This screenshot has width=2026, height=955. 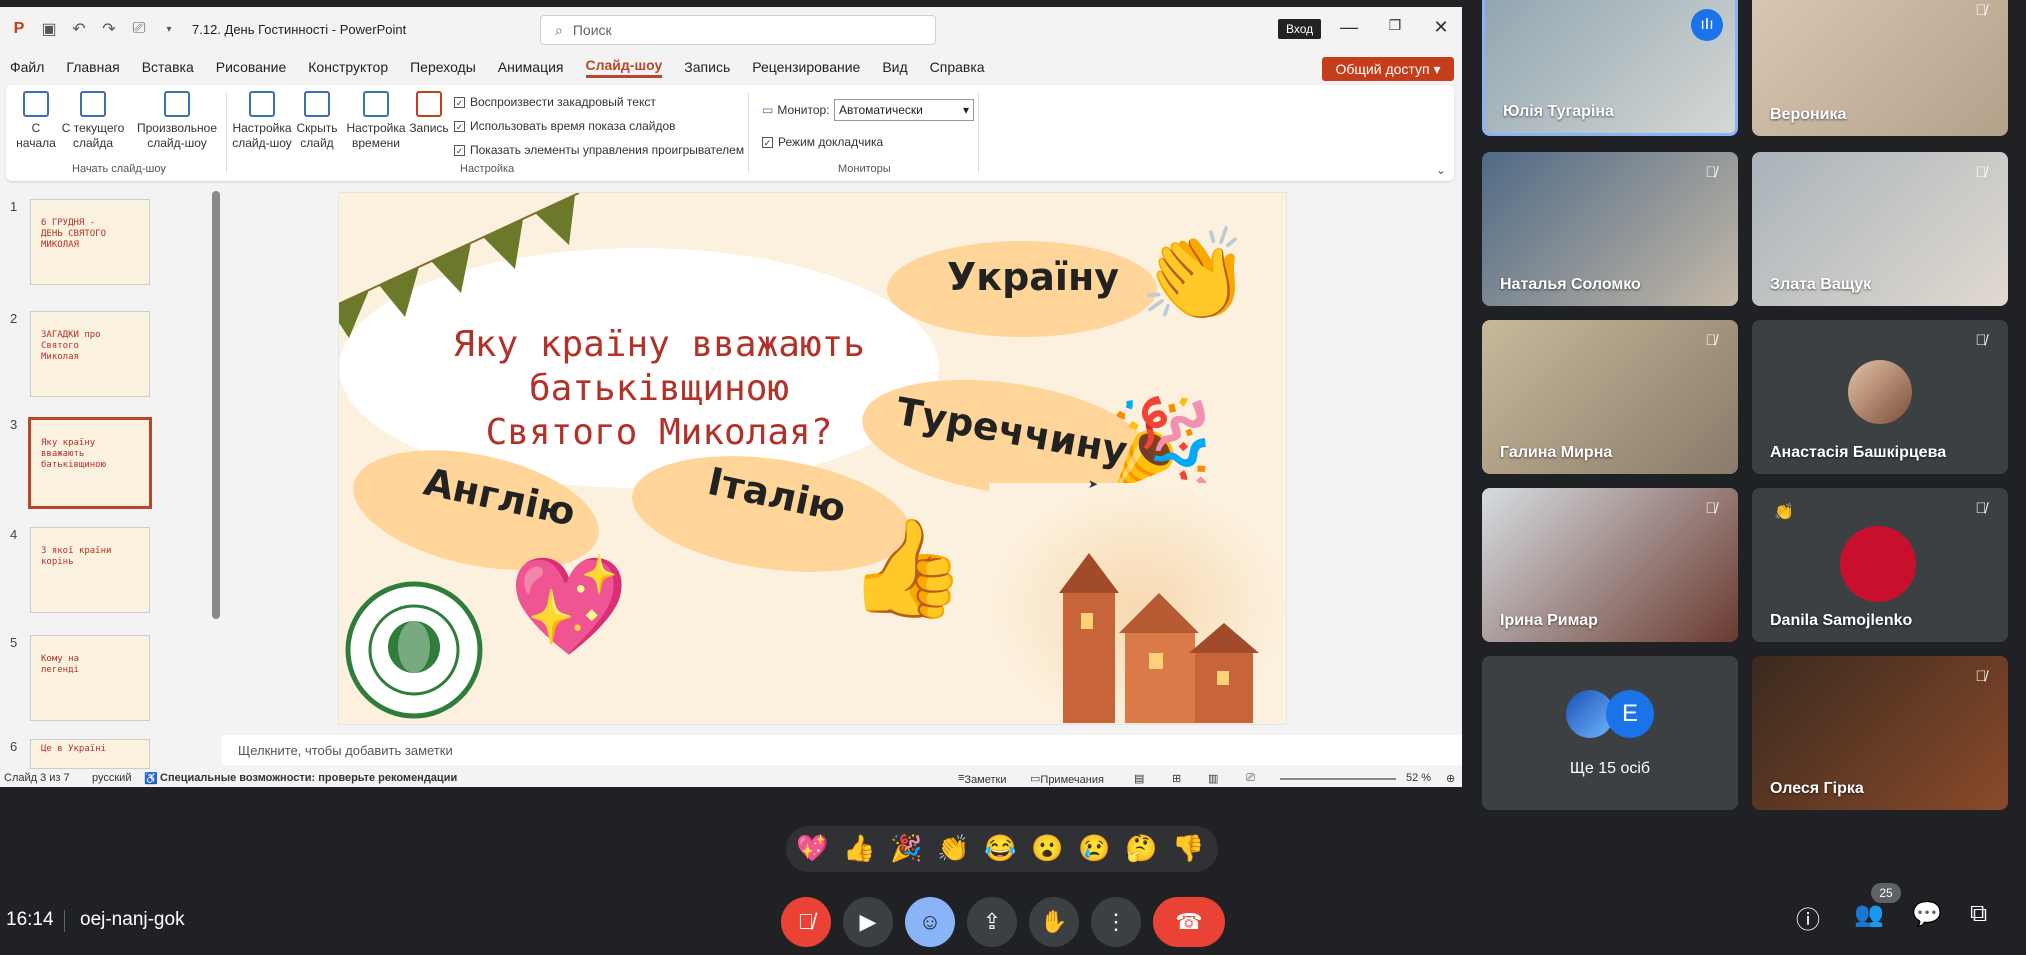 What do you see at coordinates (1054, 922) in the screenshot?
I see `raise-hand-button: ✋` at bounding box center [1054, 922].